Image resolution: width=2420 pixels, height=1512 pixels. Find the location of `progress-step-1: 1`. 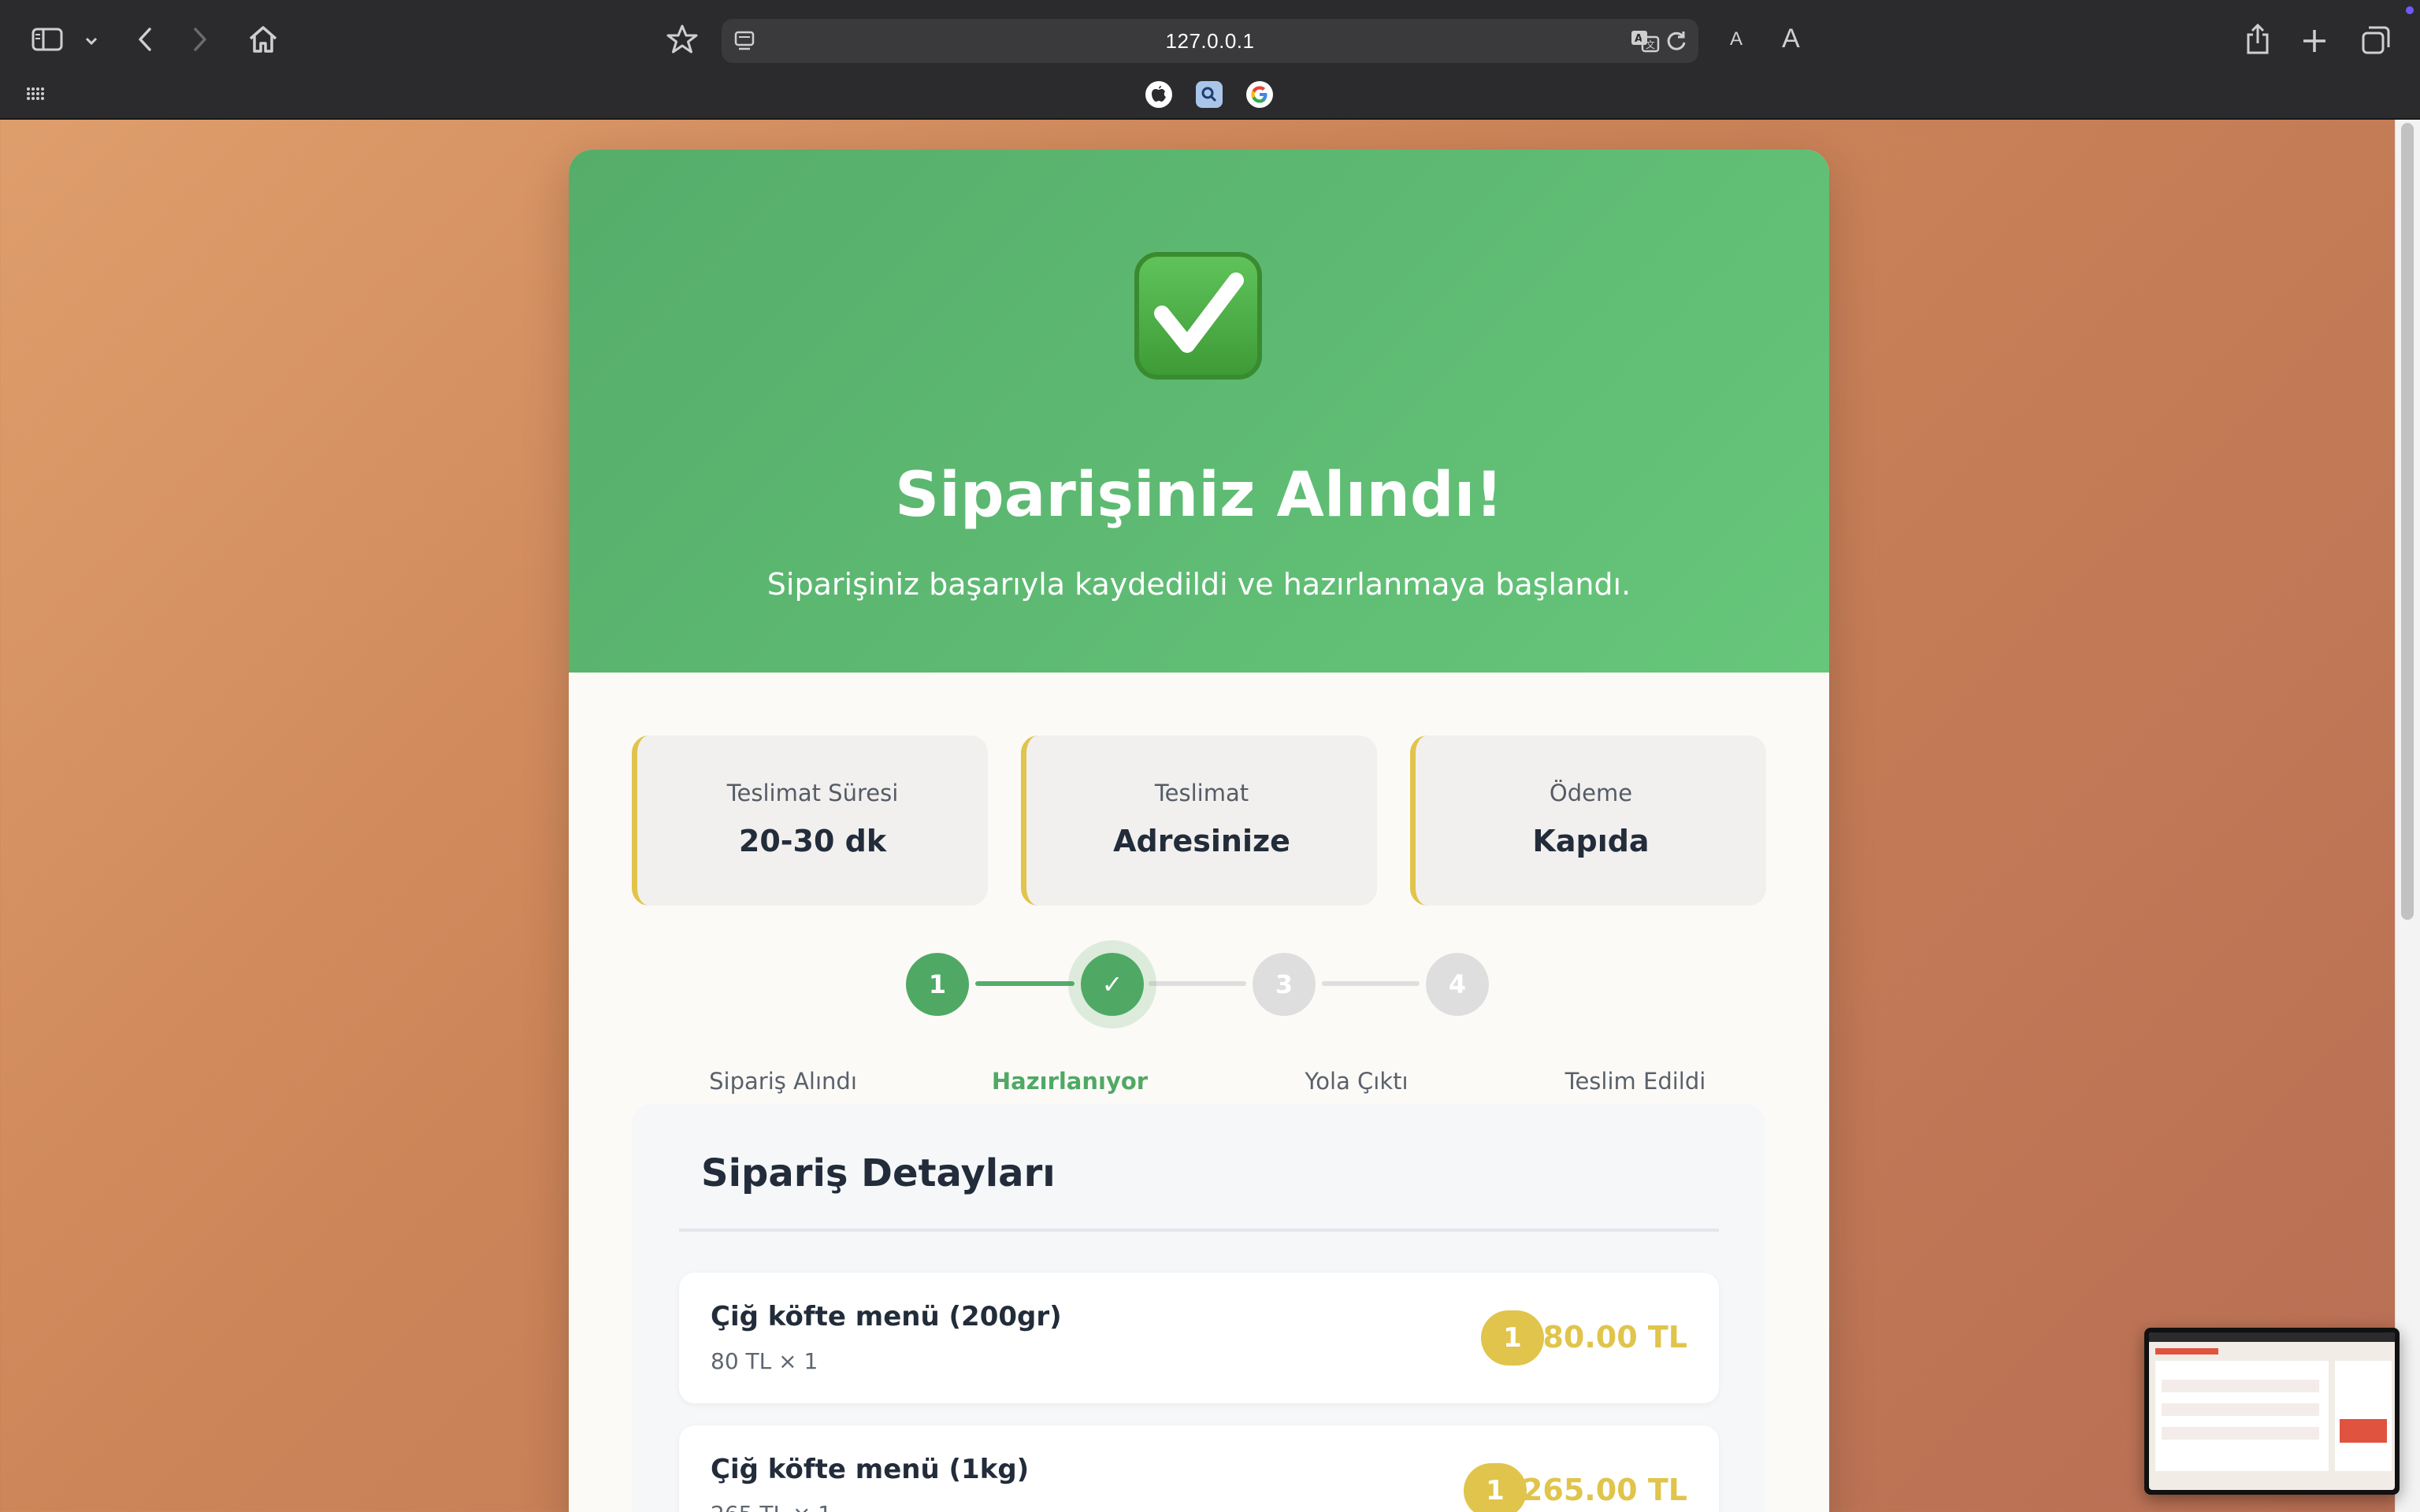

progress-step-1: 1 is located at coordinates (937, 984).